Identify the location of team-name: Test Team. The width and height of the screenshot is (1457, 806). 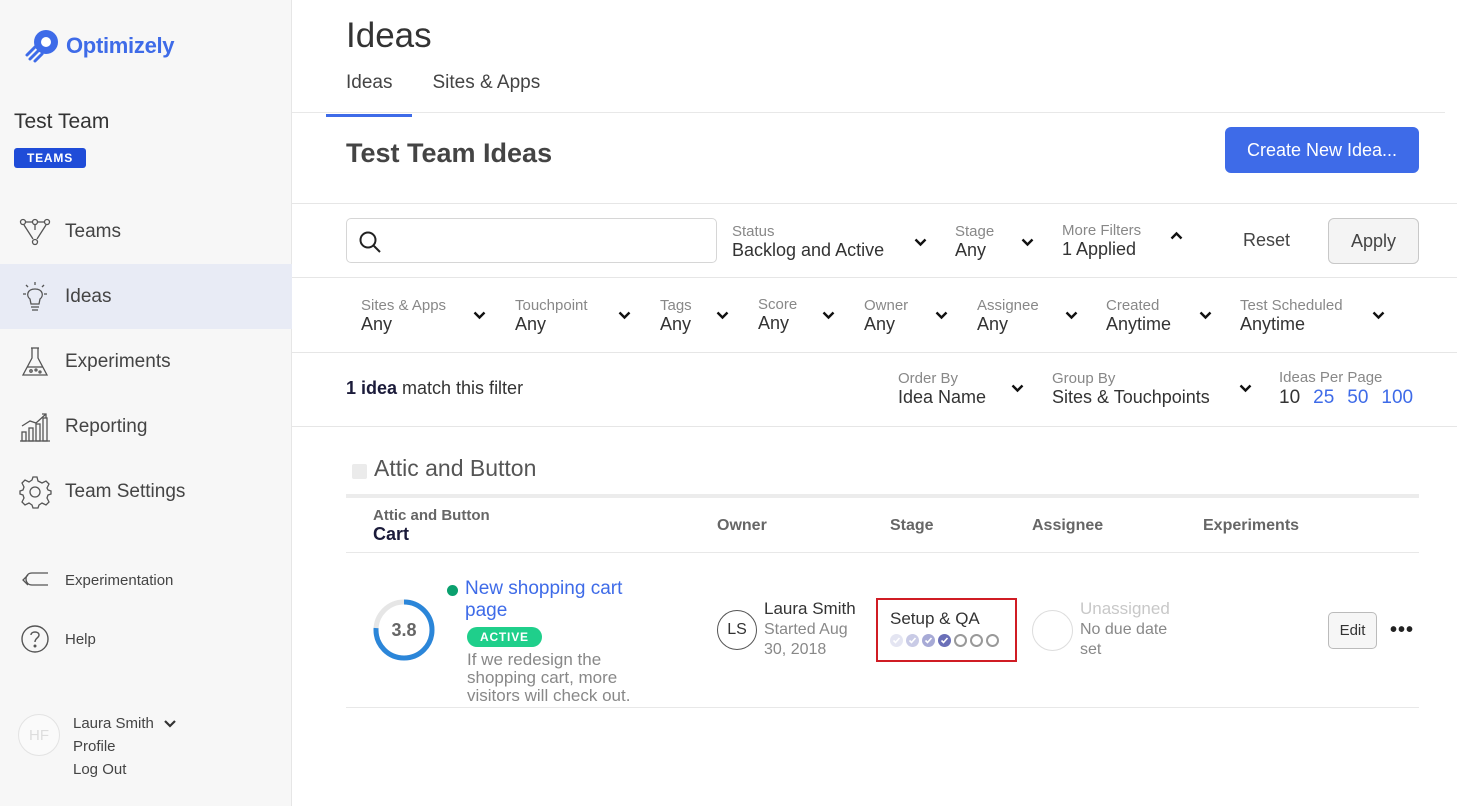
(62, 121).